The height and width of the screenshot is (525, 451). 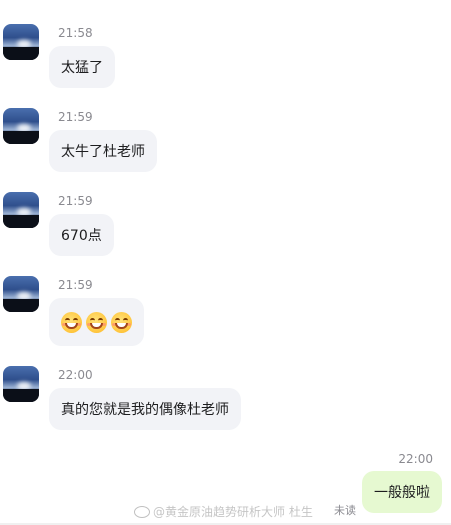 I want to click on message-bubble: 太牛了杜老师, so click(x=103, y=151).